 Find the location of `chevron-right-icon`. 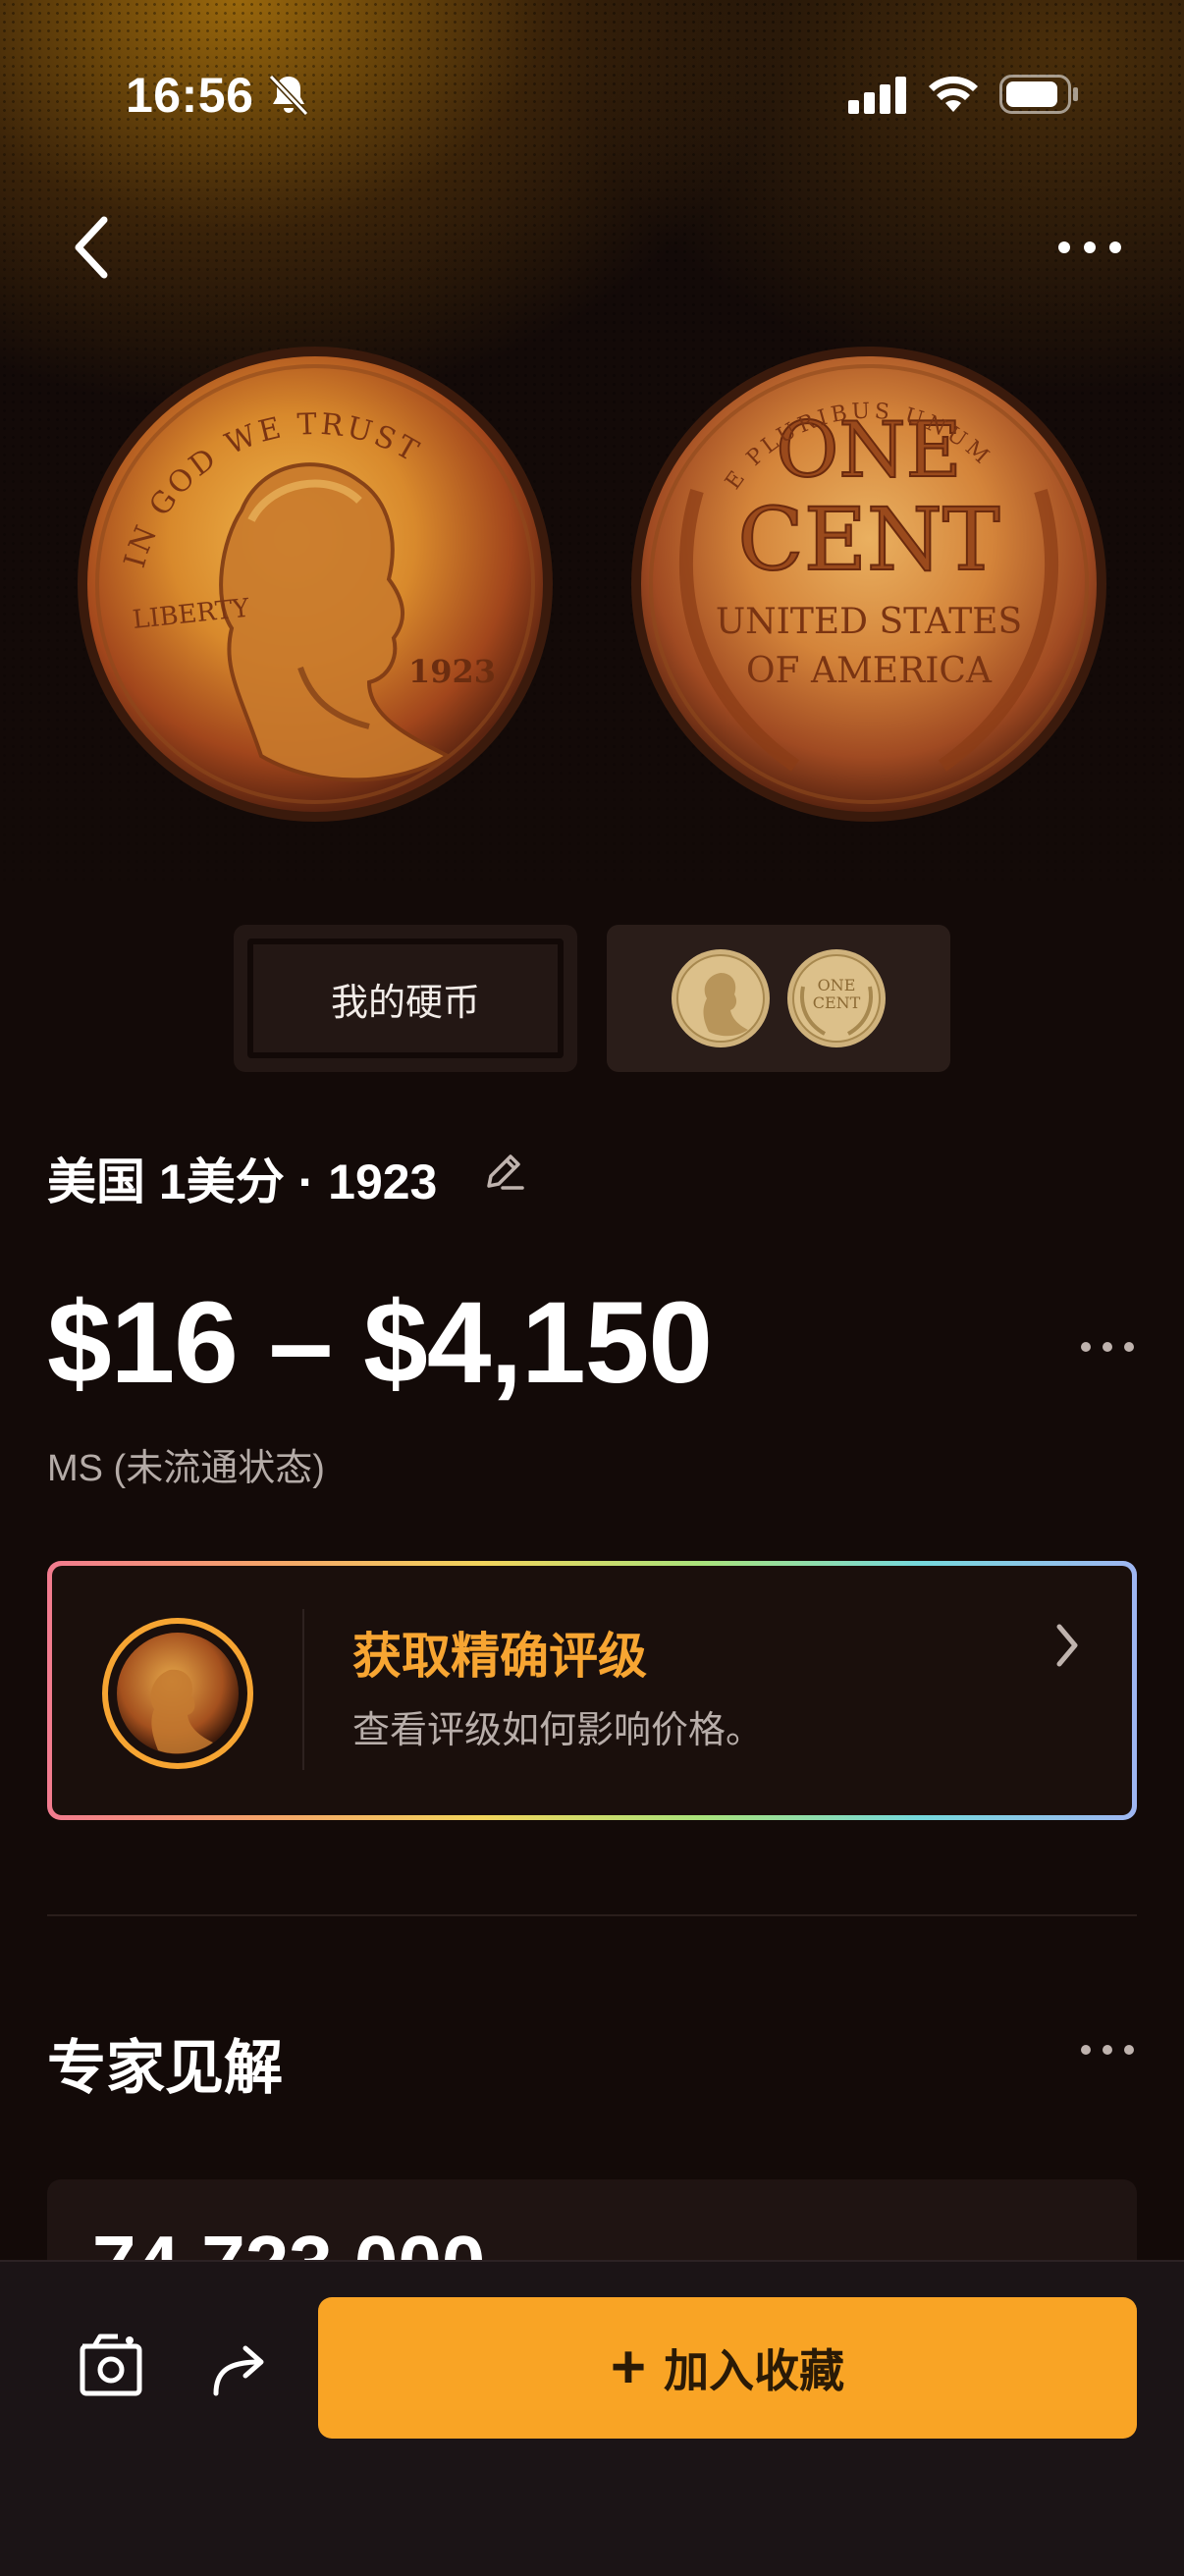

chevron-right-icon is located at coordinates (1067, 1645).